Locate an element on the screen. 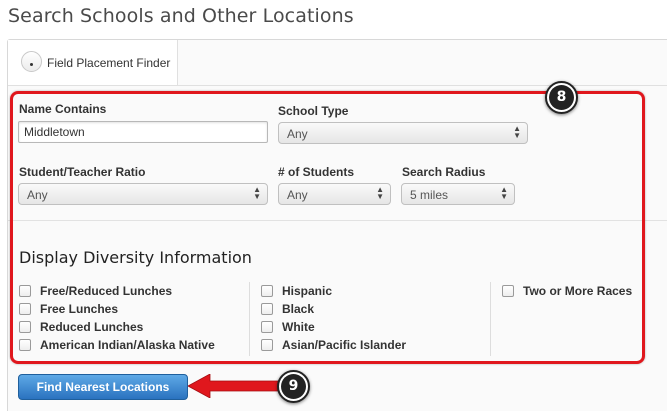 The width and height of the screenshot is (667, 411). arrow-icon is located at coordinates (235, 386).